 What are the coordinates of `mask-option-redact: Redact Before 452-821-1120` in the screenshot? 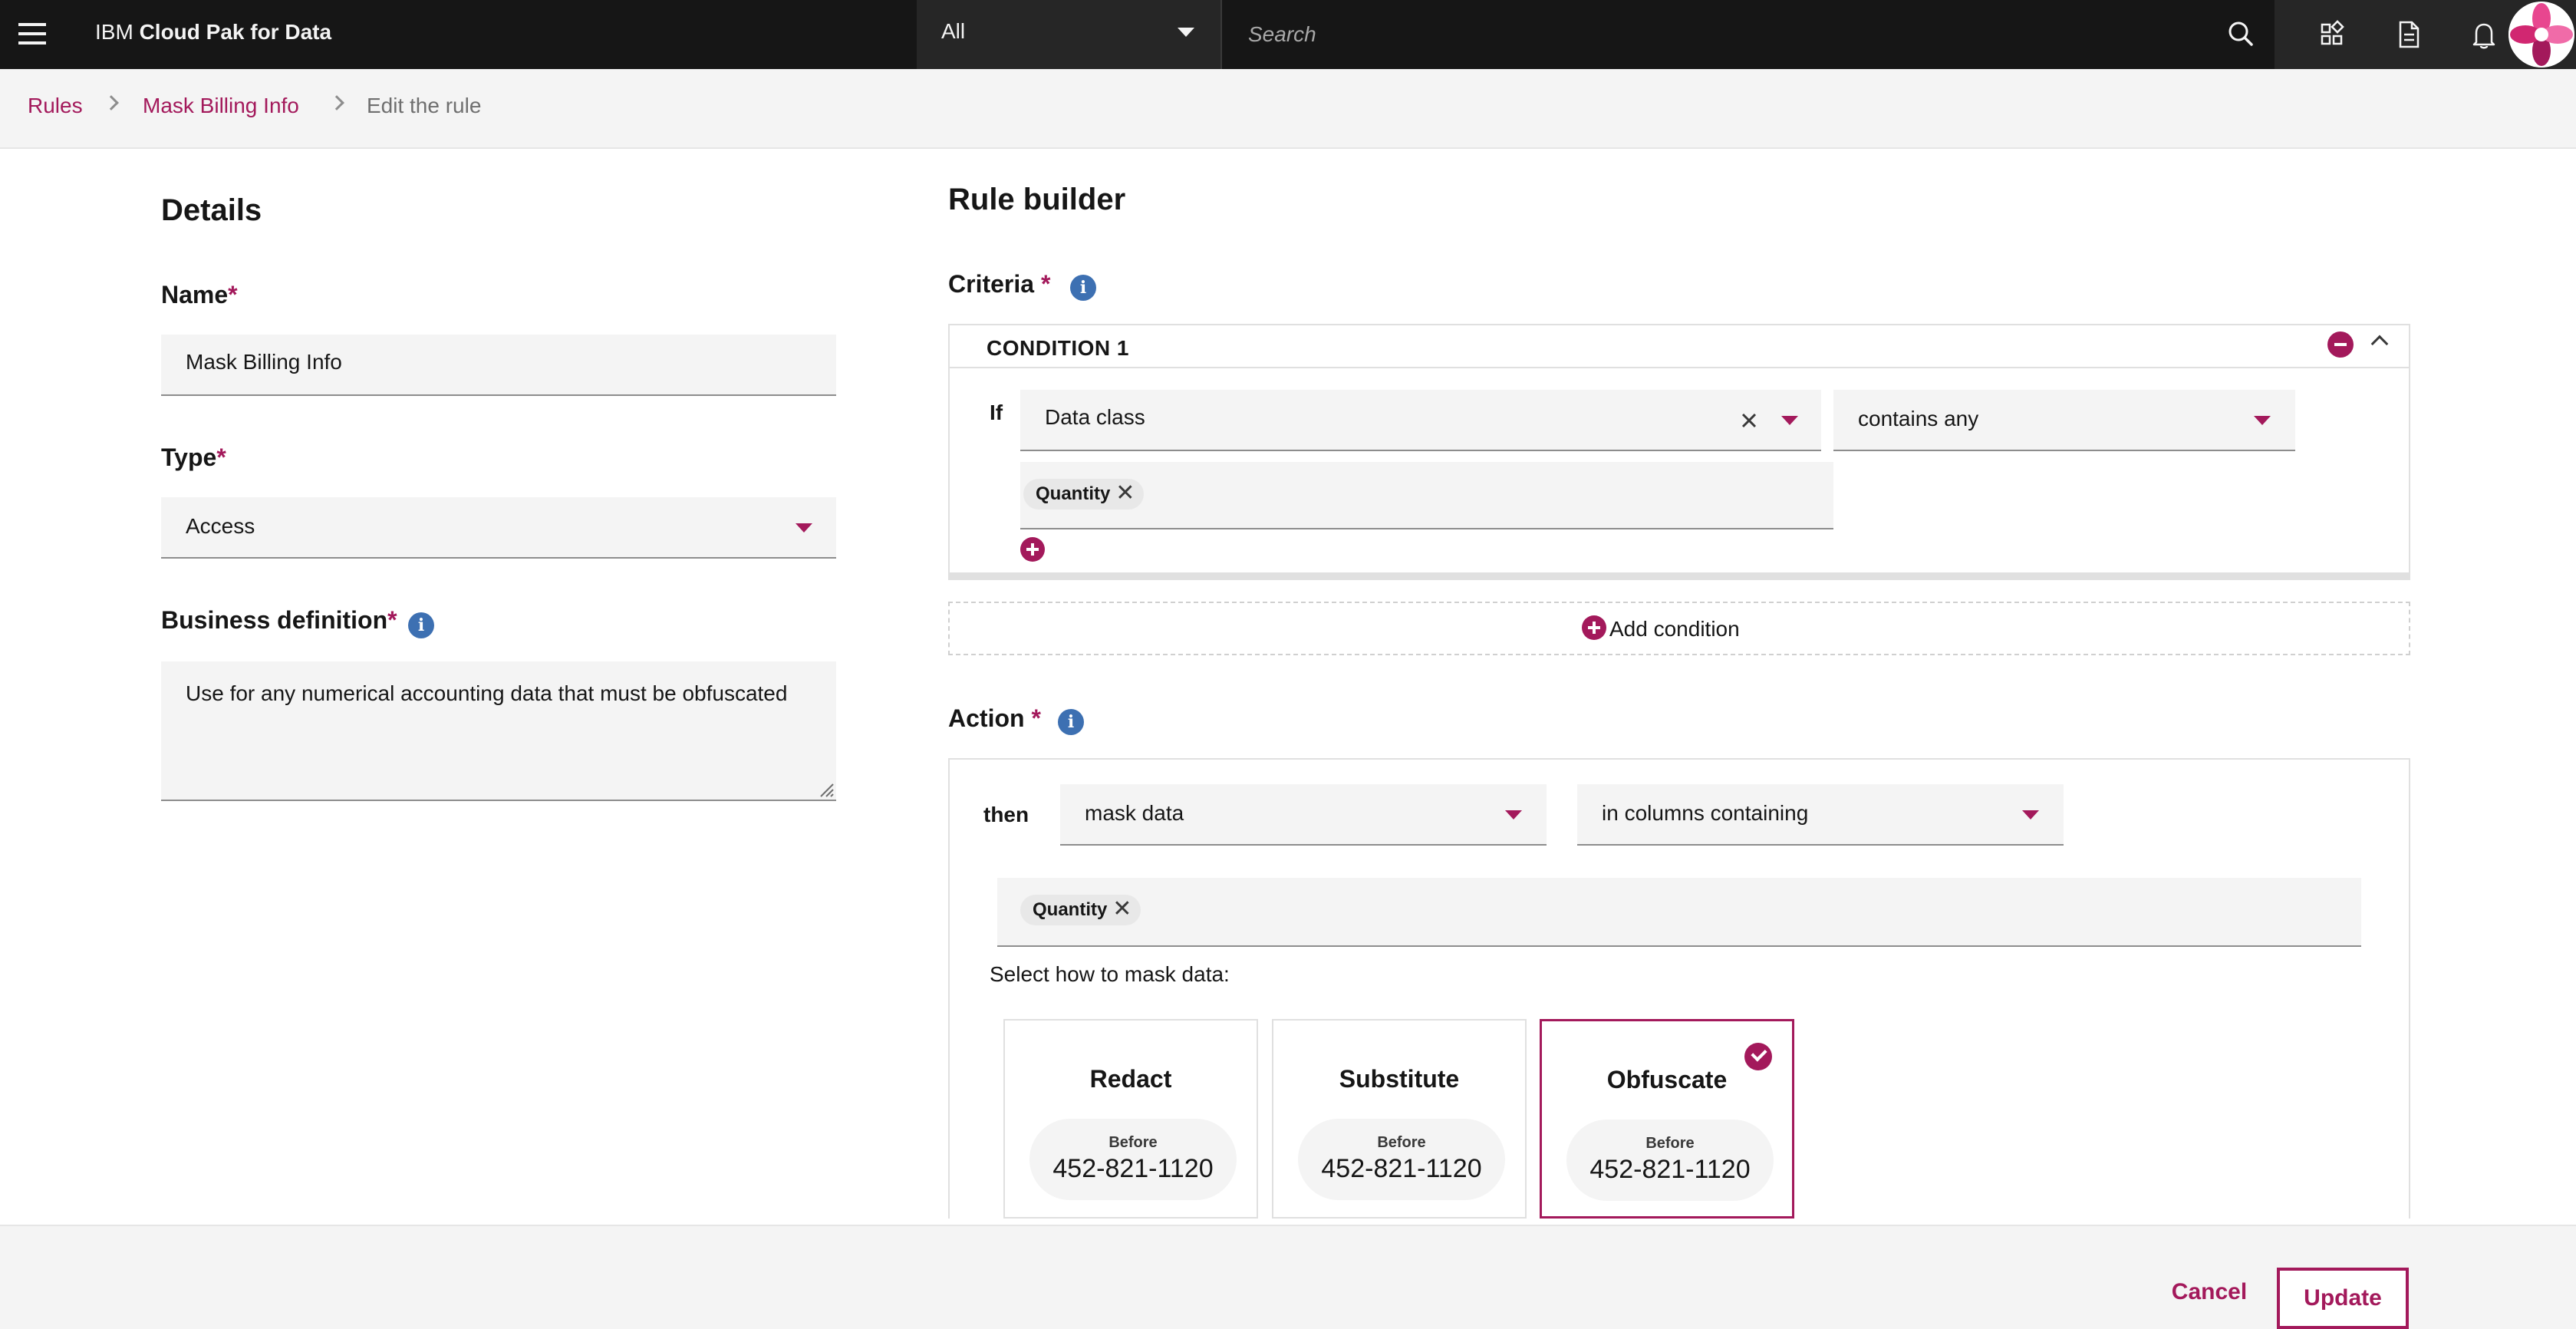 It's located at (1130, 1119).